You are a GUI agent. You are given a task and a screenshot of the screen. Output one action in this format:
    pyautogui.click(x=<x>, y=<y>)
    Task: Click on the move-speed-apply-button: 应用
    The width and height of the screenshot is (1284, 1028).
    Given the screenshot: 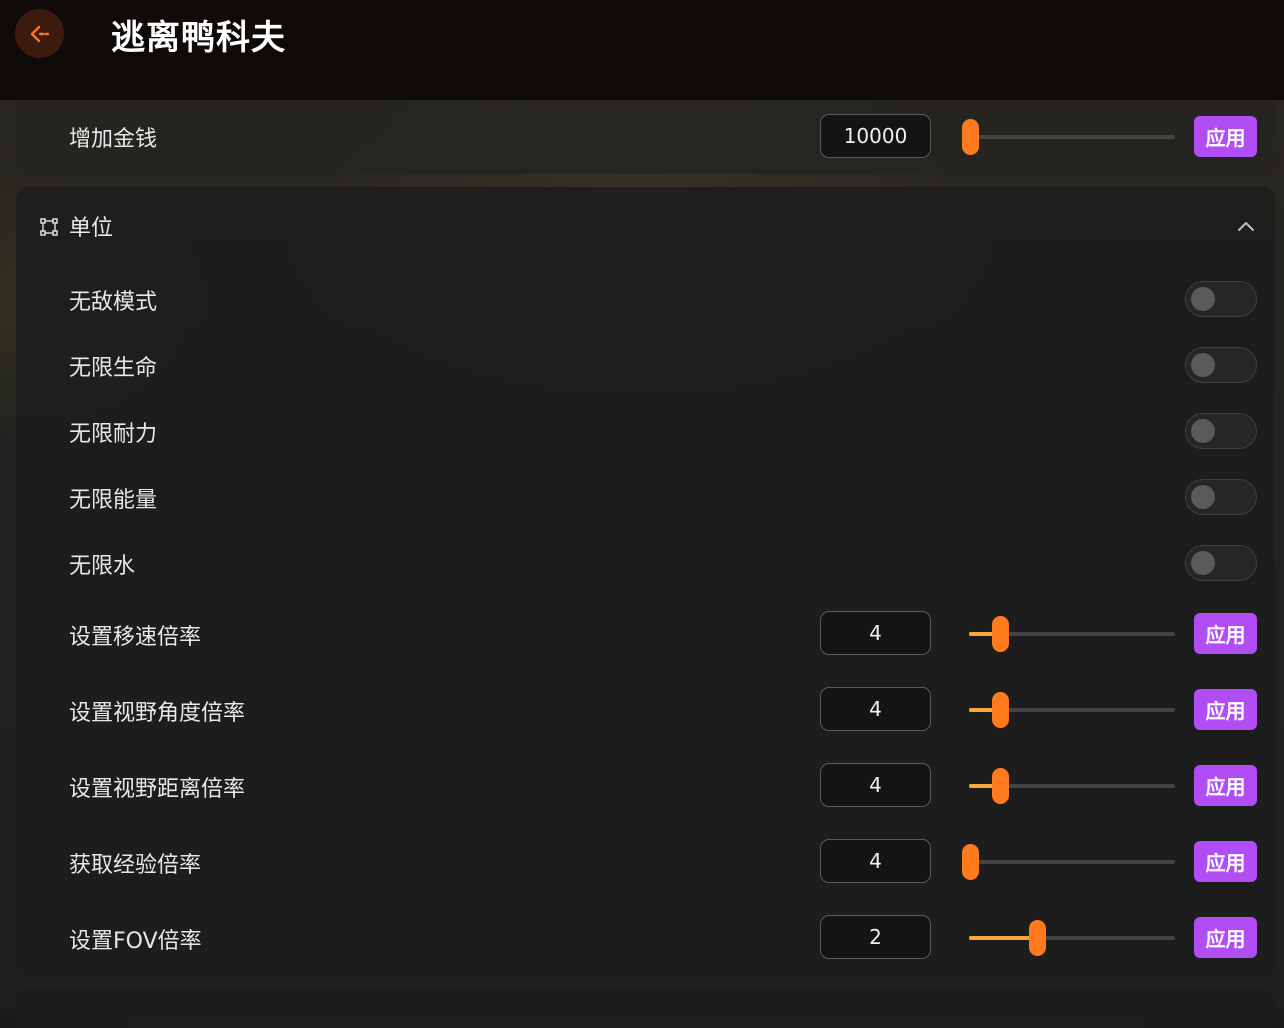 What is the action you would take?
    pyautogui.click(x=1225, y=633)
    